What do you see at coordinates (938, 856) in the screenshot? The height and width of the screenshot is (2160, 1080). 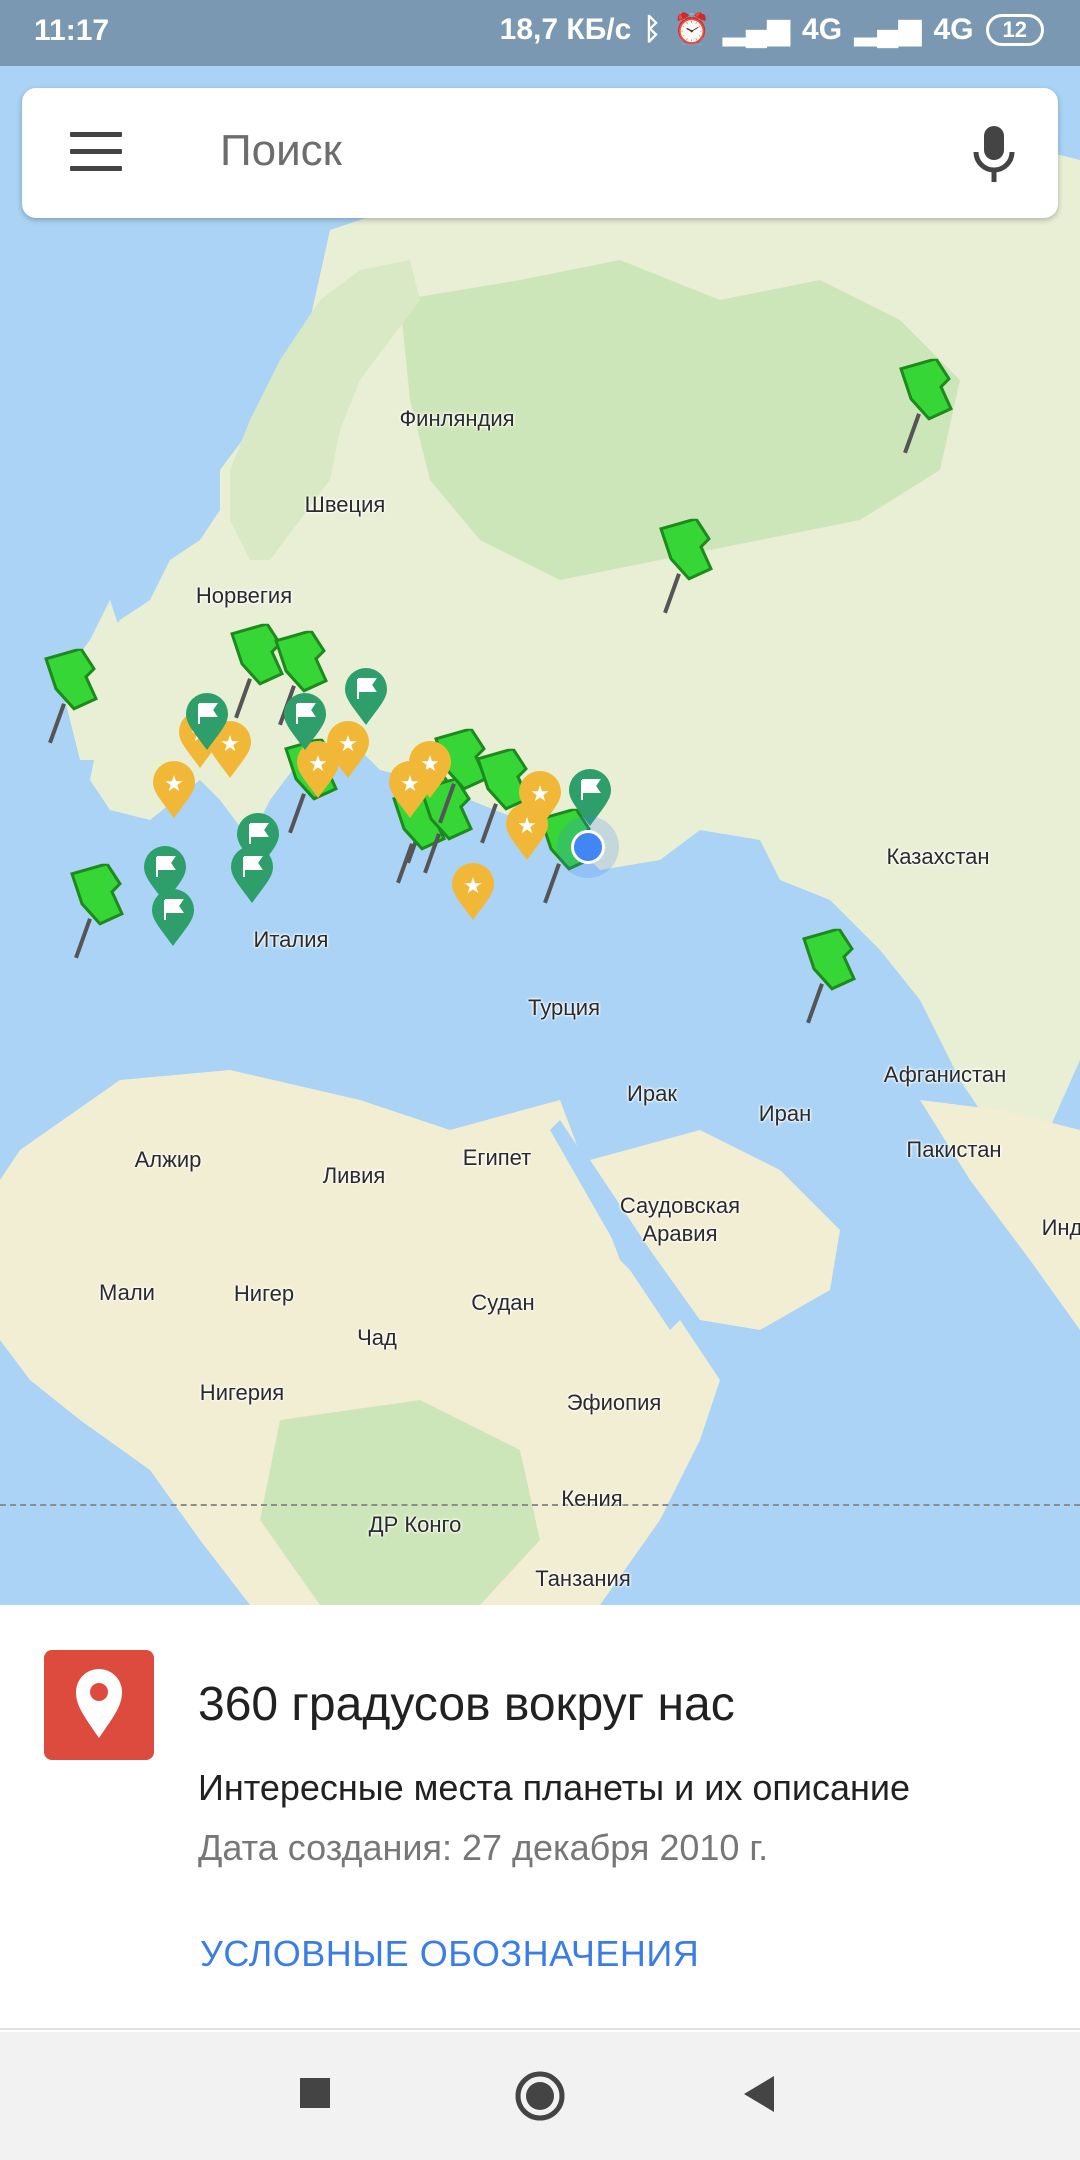 I see `place-label: Казахстан` at bounding box center [938, 856].